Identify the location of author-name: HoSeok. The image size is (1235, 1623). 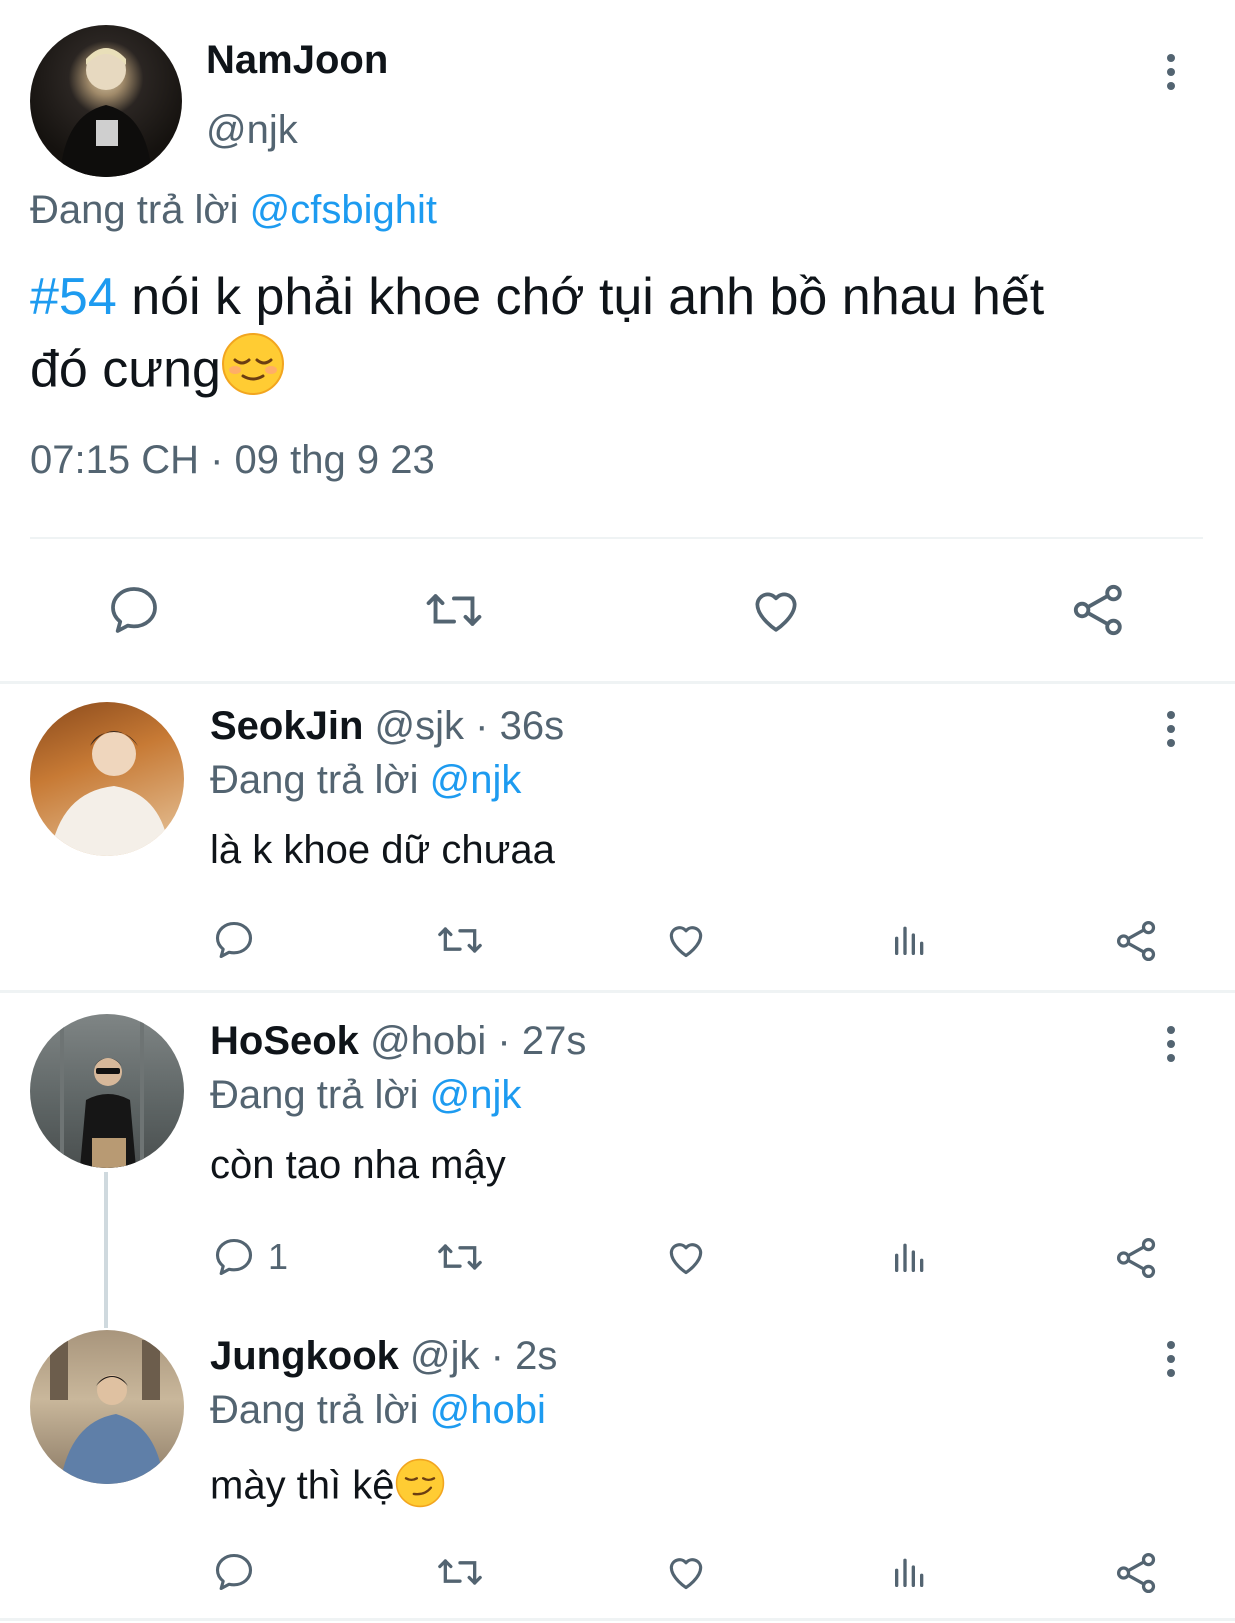
(284, 1041).